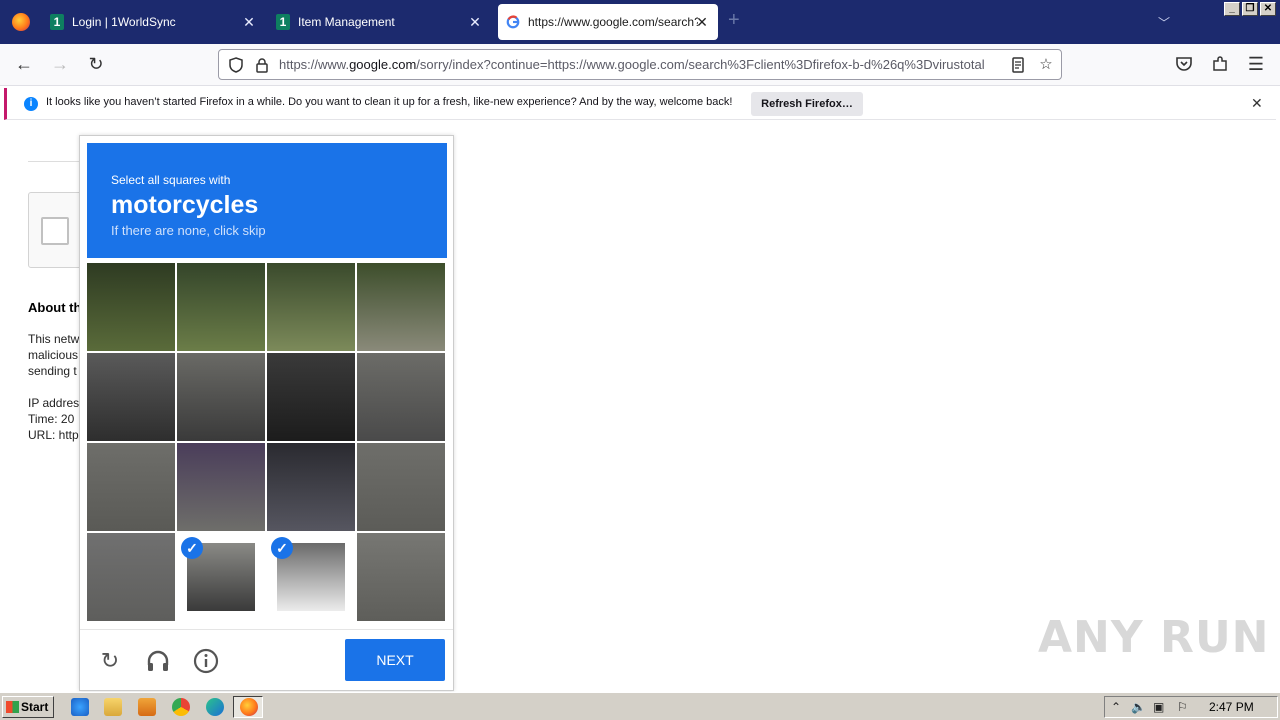 The width and height of the screenshot is (1280, 720). Describe the element at coordinates (1257, 103) in the screenshot. I see `close-notification-icon: ✕` at that location.